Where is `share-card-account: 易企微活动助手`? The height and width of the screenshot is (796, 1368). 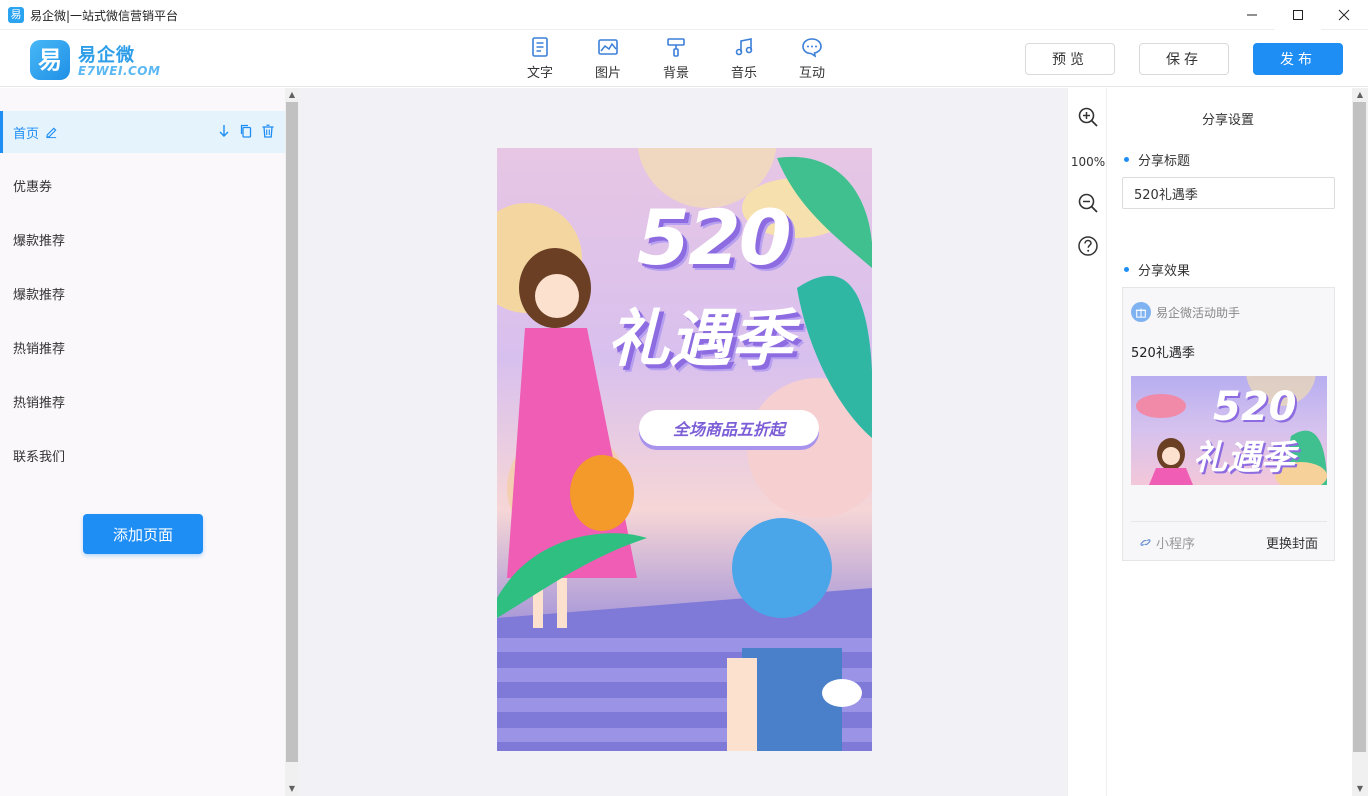
share-card-account: 易企微活动助手 is located at coordinates (1198, 312).